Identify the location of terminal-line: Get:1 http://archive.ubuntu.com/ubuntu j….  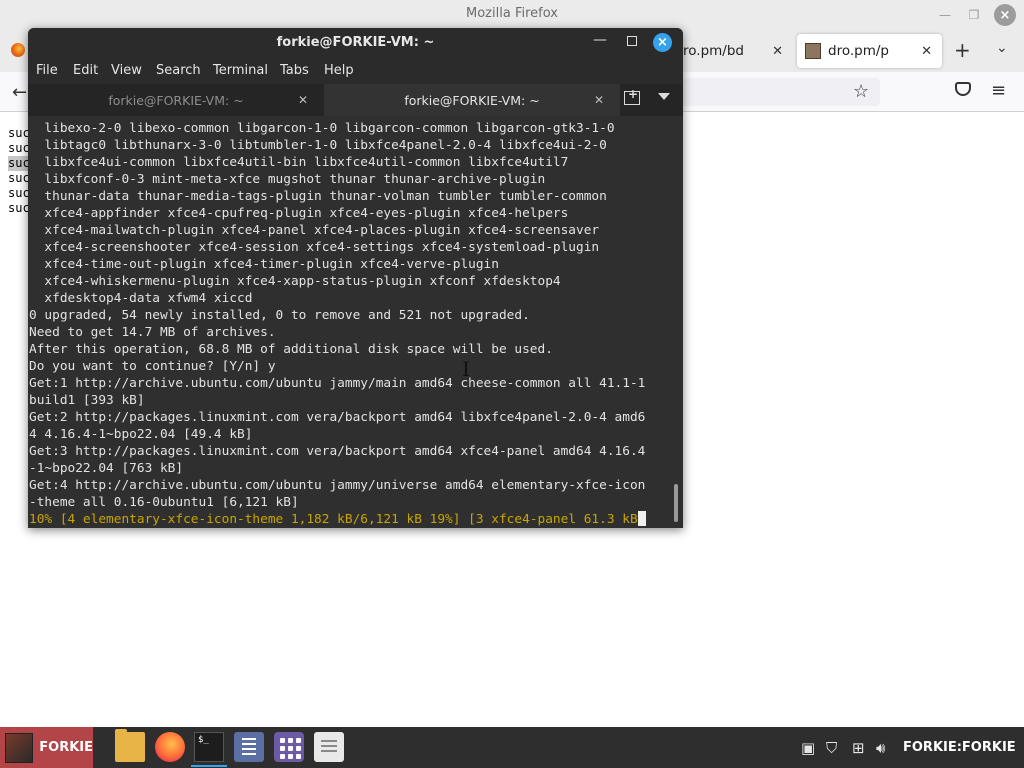
(337, 383).